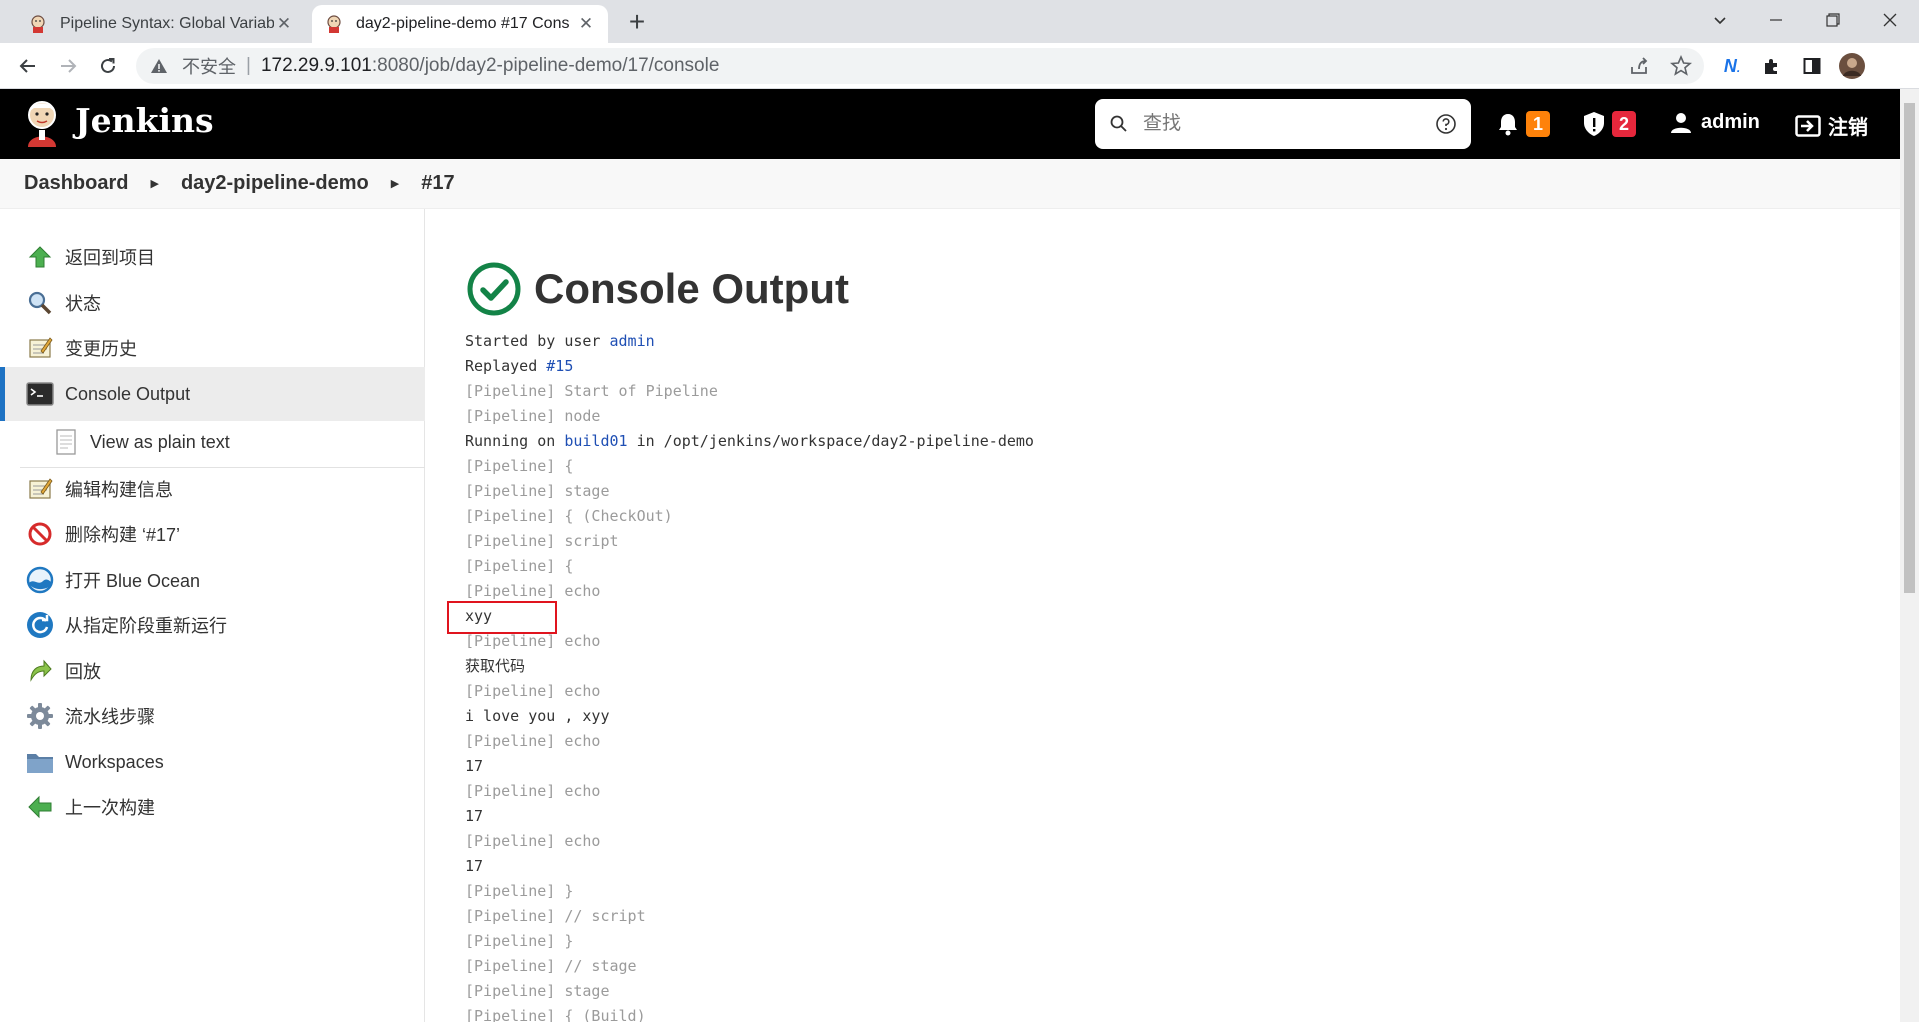 The width and height of the screenshot is (1919, 1022). I want to click on sidebar-item-plain-text: View as plain text, so click(212, 442).